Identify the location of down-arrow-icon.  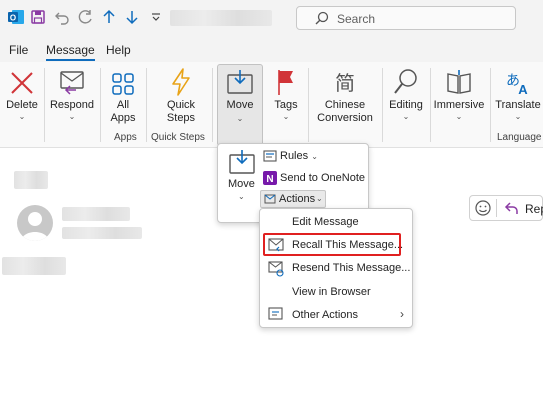
(132, 17).